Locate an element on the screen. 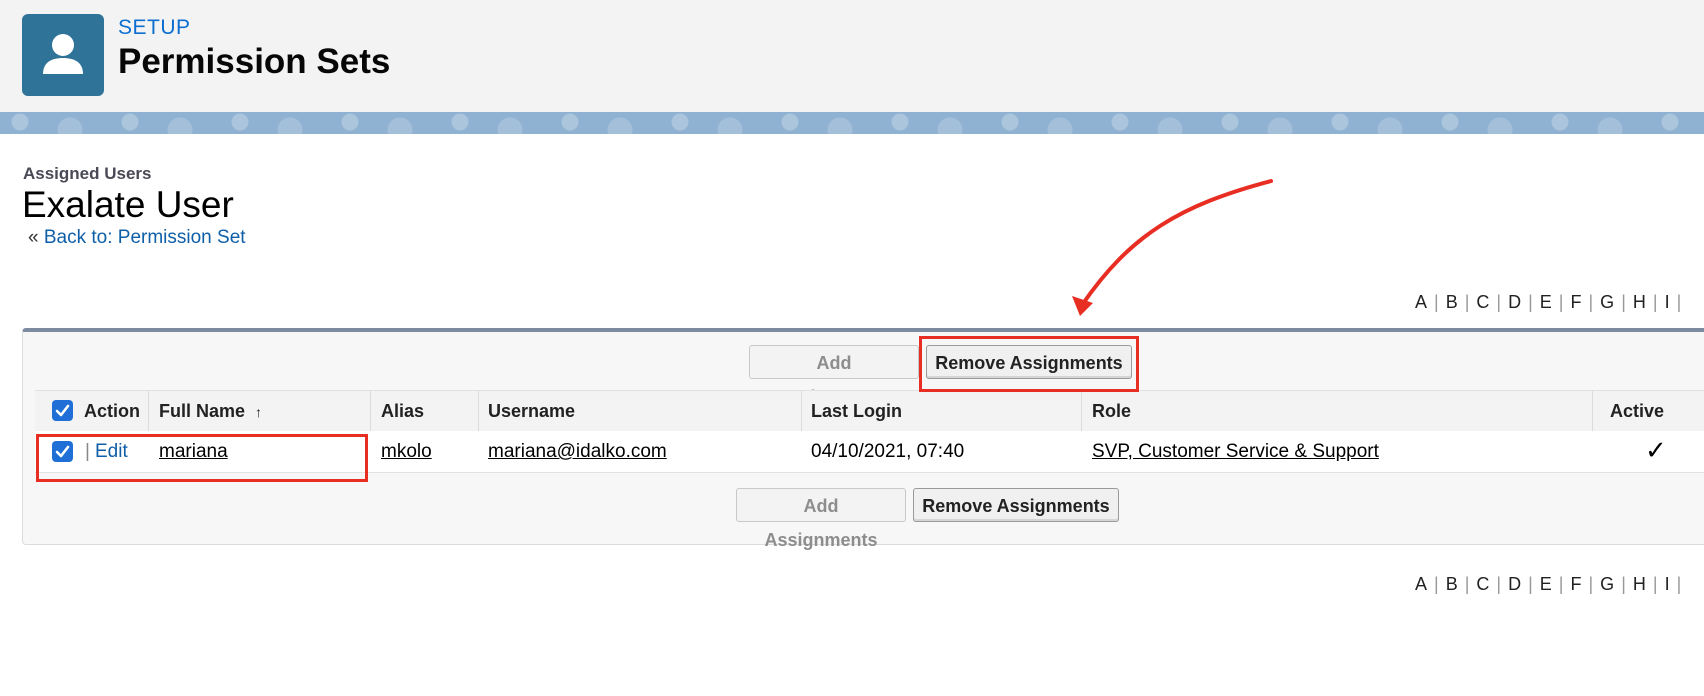 This screenshot has width=1704, height=696. annotation-arrow-icon is located at coordinates (1172, 247).